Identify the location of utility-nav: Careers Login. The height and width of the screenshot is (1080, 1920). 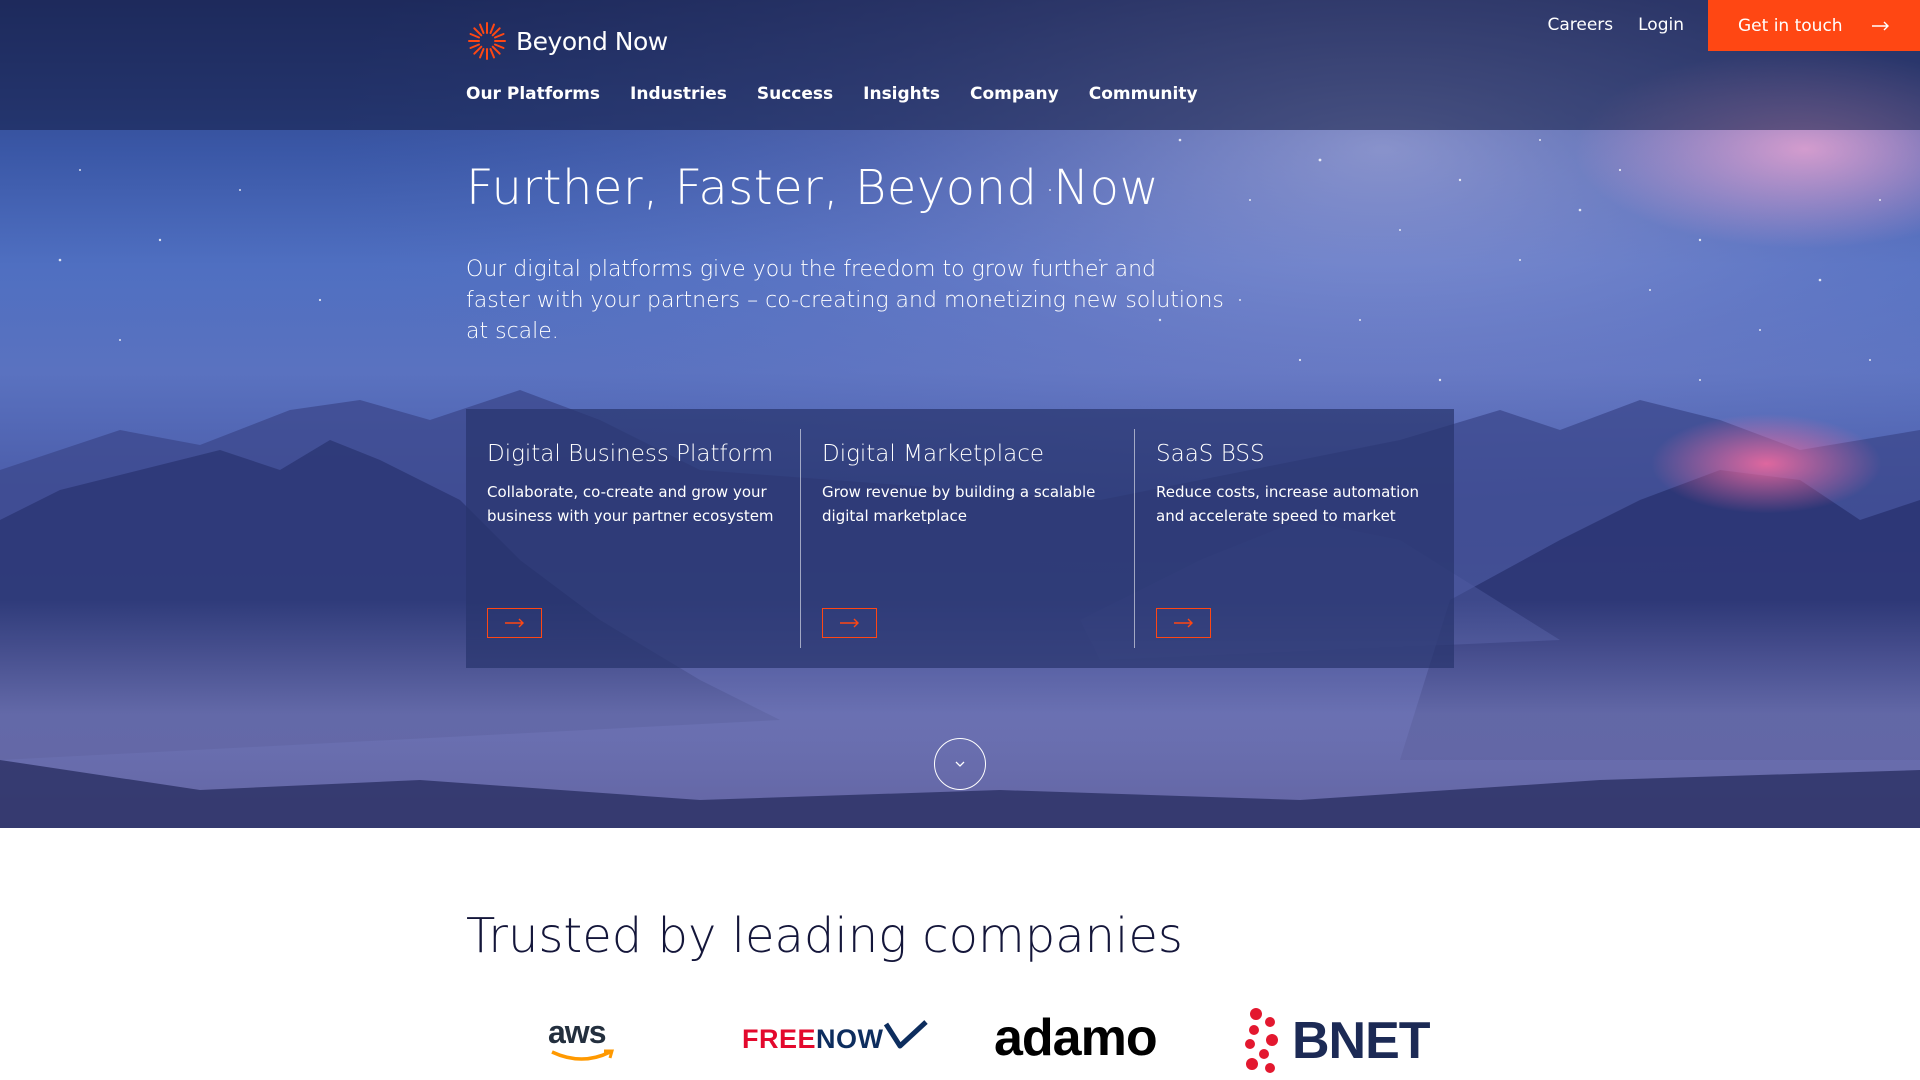
(1615, 25).